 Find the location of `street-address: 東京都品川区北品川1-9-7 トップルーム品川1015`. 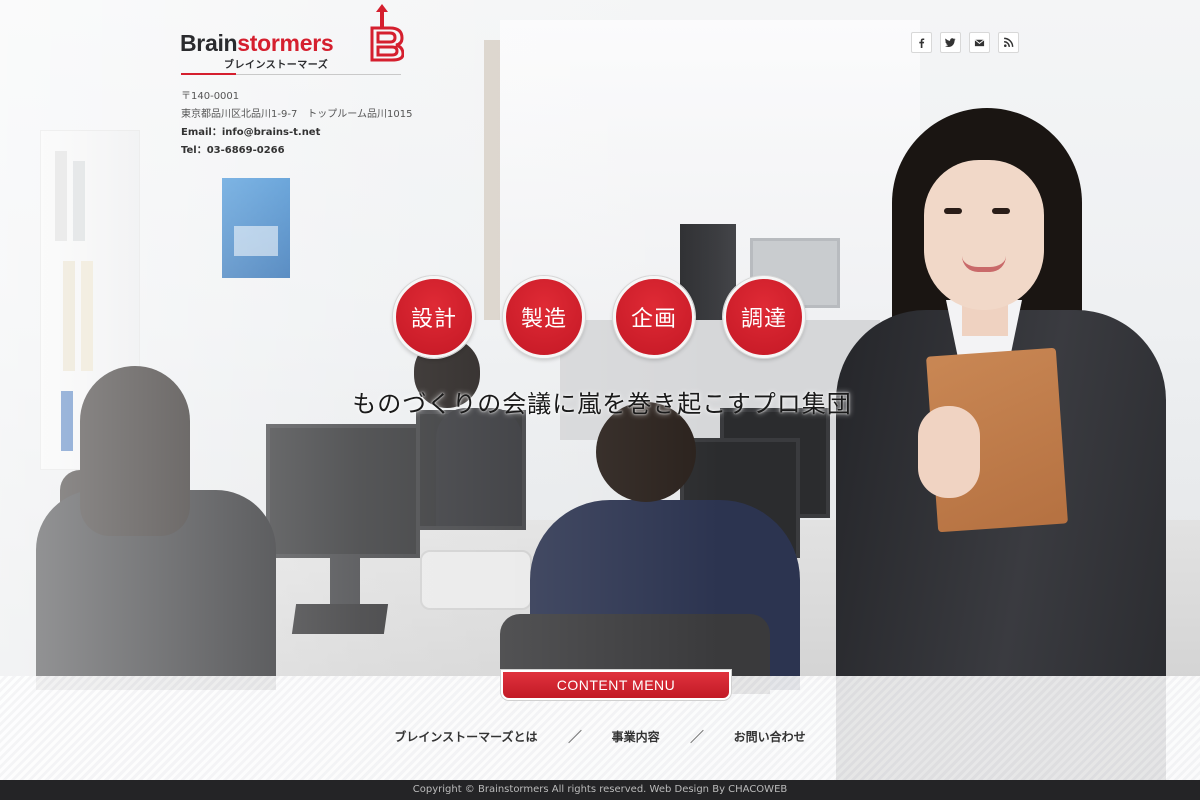

street-address: 東京都品川区北品川1-9-7 トップルーム品川1015 is located at coordinates (297, 114).